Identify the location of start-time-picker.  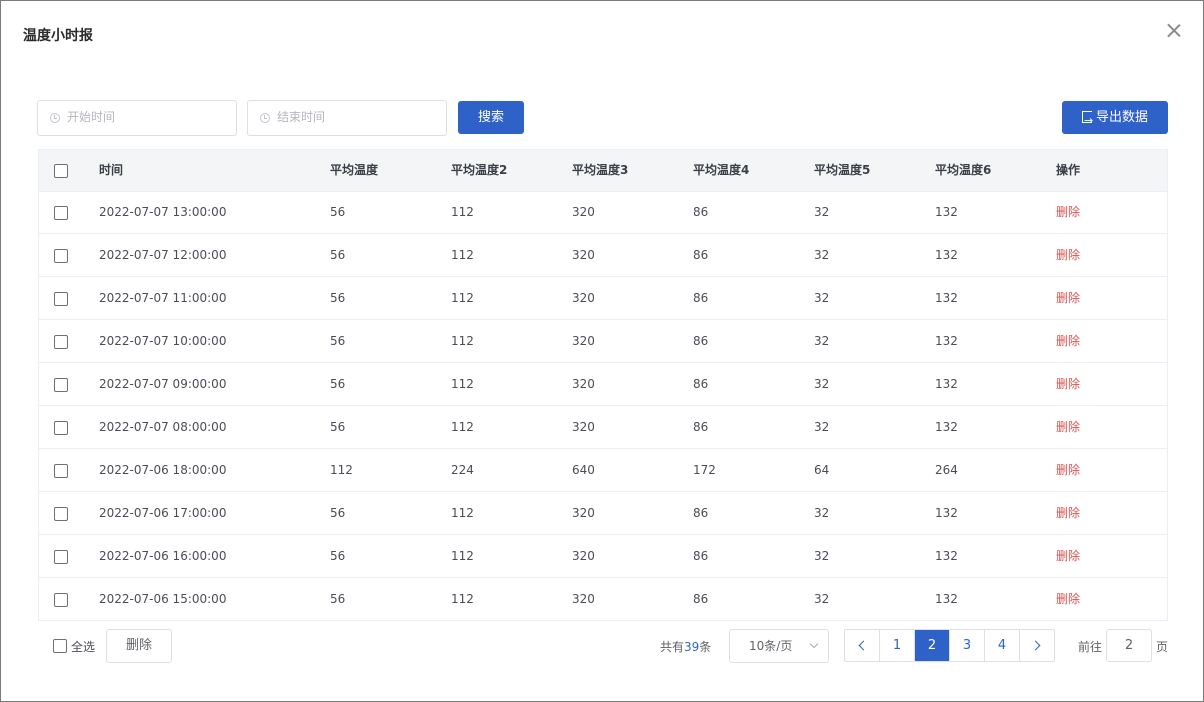
(137, 118).